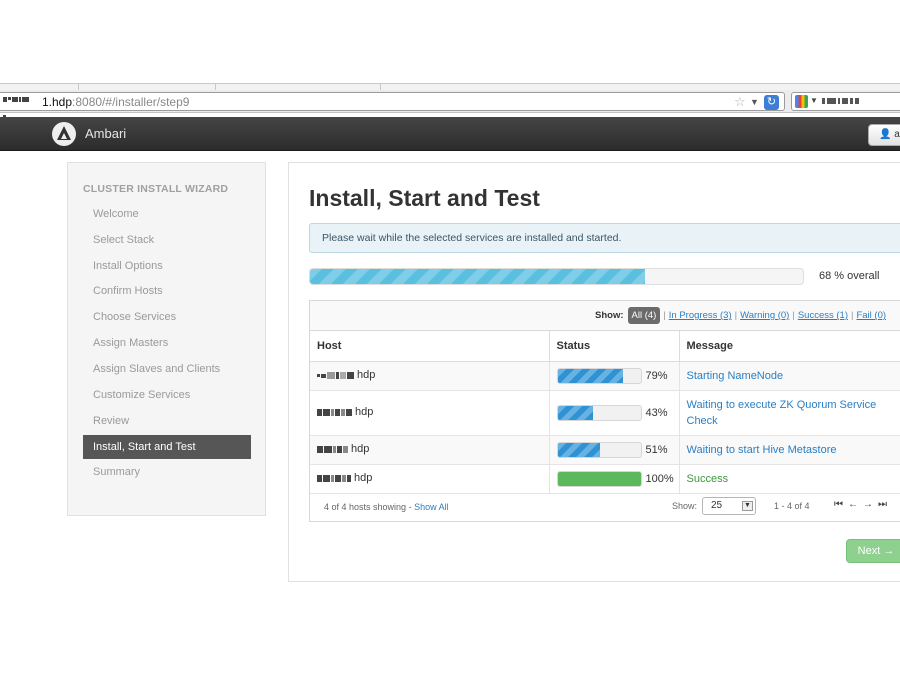  I want to click on overall-progress-label: 68% overall, so click(849, 276).